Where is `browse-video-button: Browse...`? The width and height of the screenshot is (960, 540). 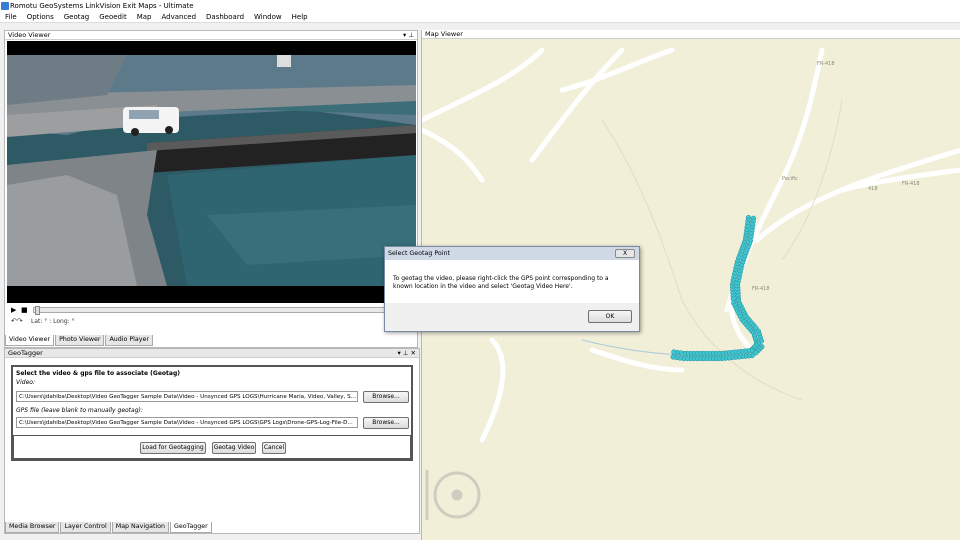 browse-video-button: Browse... is located at coordinates (386, 397).